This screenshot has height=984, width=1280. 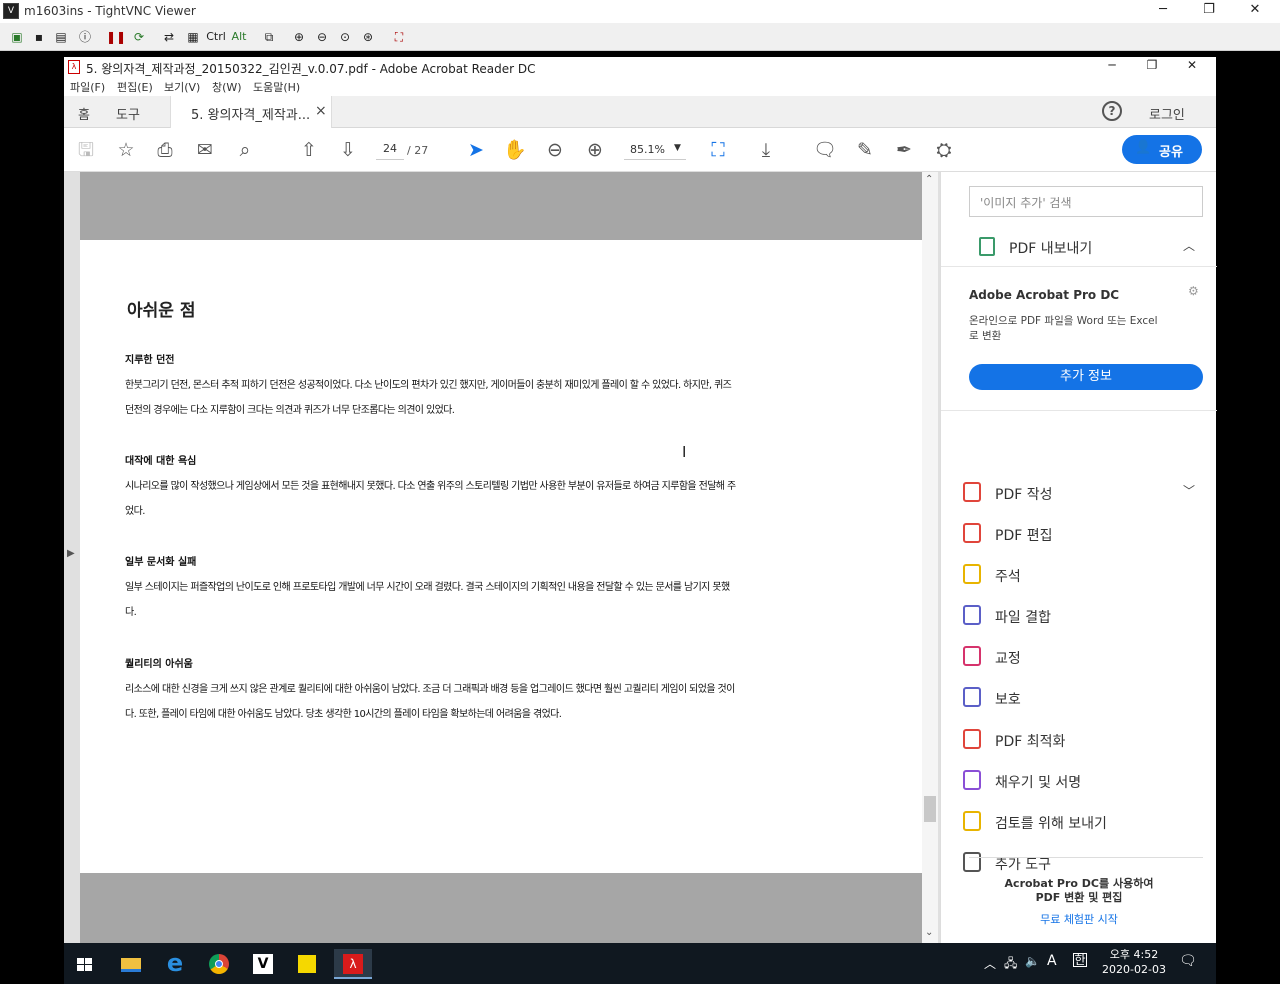 What do you see at coordinates (515, 150) in the screenshot?
I see `hand-tool-icon: ✋` at bounding box center [515, 150].